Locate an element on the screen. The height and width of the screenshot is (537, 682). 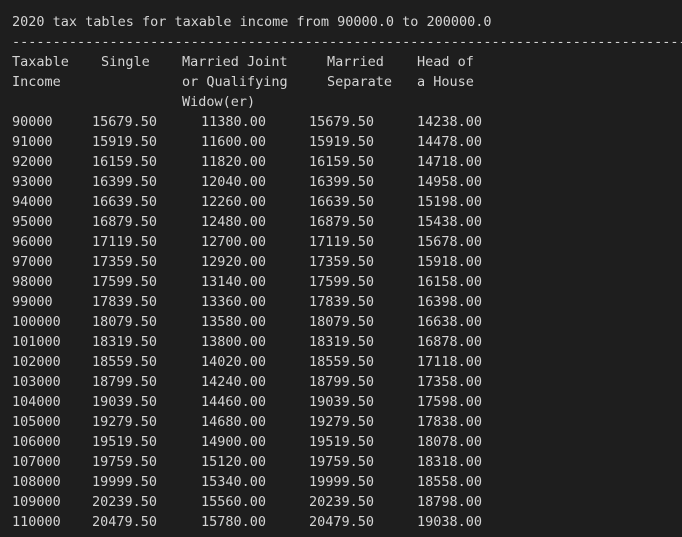
taxable-income-cell: 96000 is located at coordinates (32, 242).